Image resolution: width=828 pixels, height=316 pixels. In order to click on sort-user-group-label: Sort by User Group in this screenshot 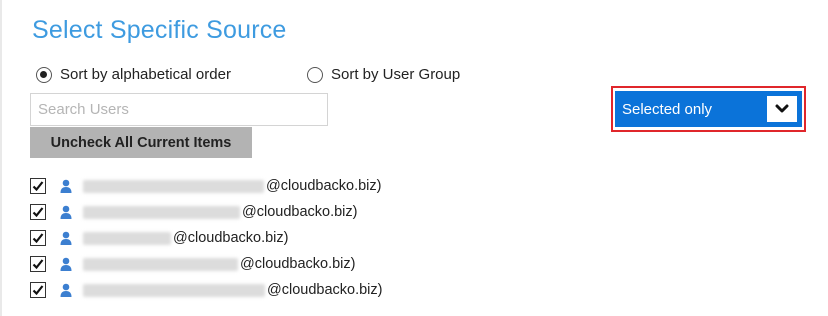, I will do `click(396, 74)`.